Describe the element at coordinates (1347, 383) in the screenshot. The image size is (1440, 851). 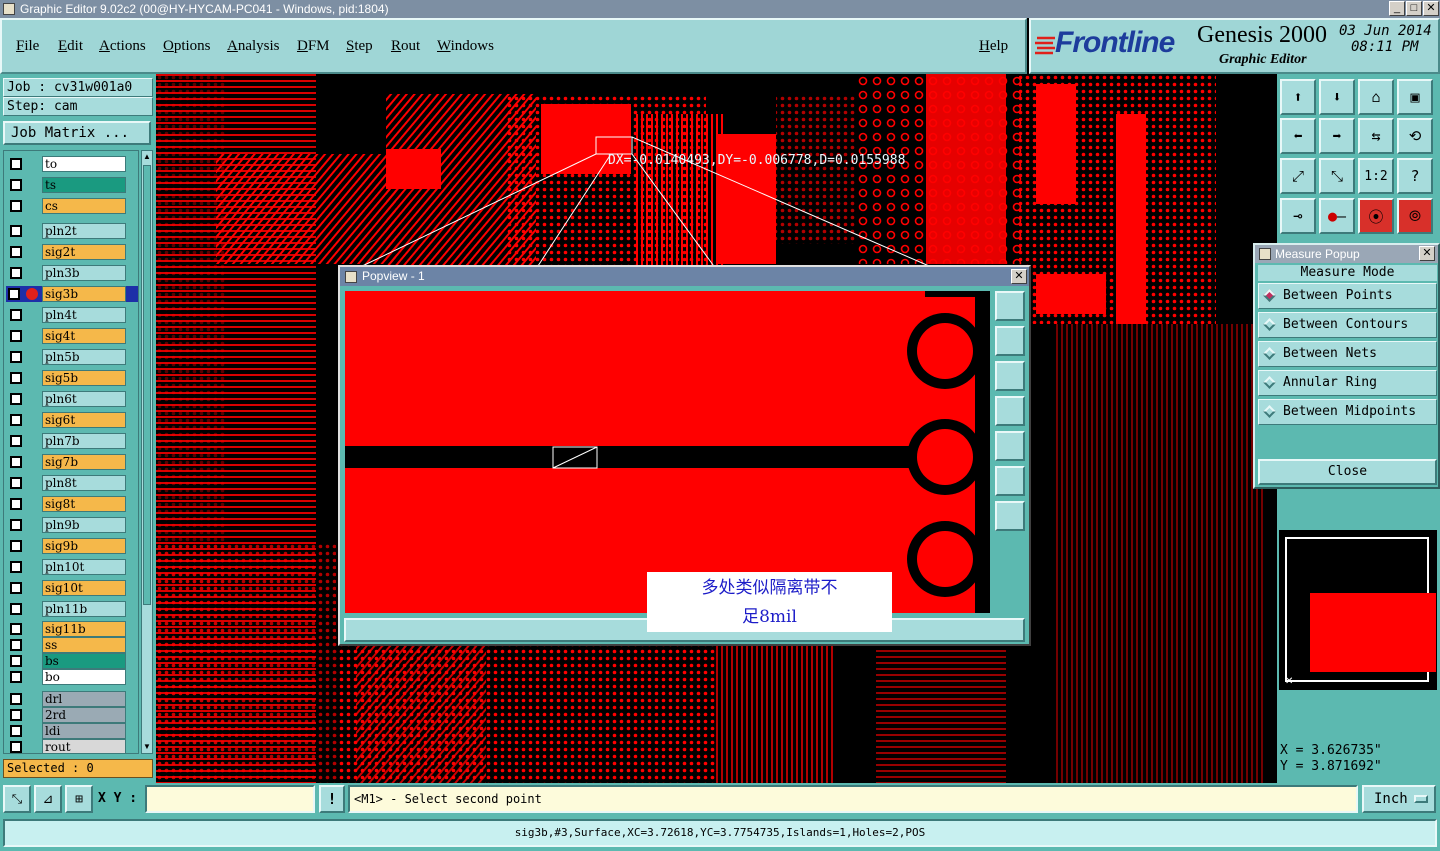
I see `option-annular-ring: Annular Ring` at that location.